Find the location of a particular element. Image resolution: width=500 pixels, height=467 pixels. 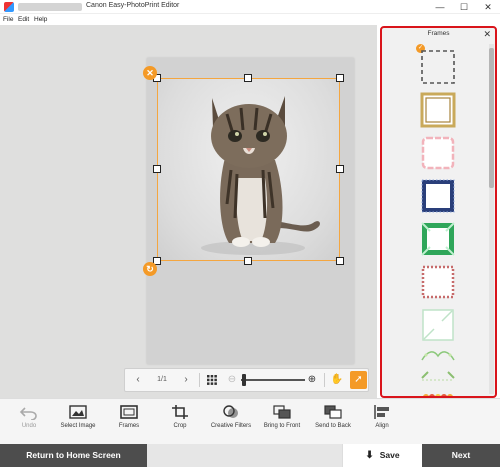

menu-file: File is located at coordinates (8, 19).